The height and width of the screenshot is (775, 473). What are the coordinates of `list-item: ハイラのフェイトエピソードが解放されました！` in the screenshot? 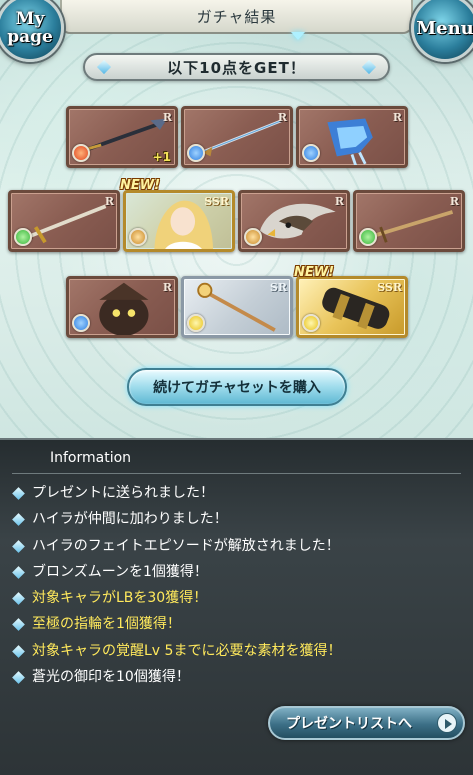 It's located at (237, 546).